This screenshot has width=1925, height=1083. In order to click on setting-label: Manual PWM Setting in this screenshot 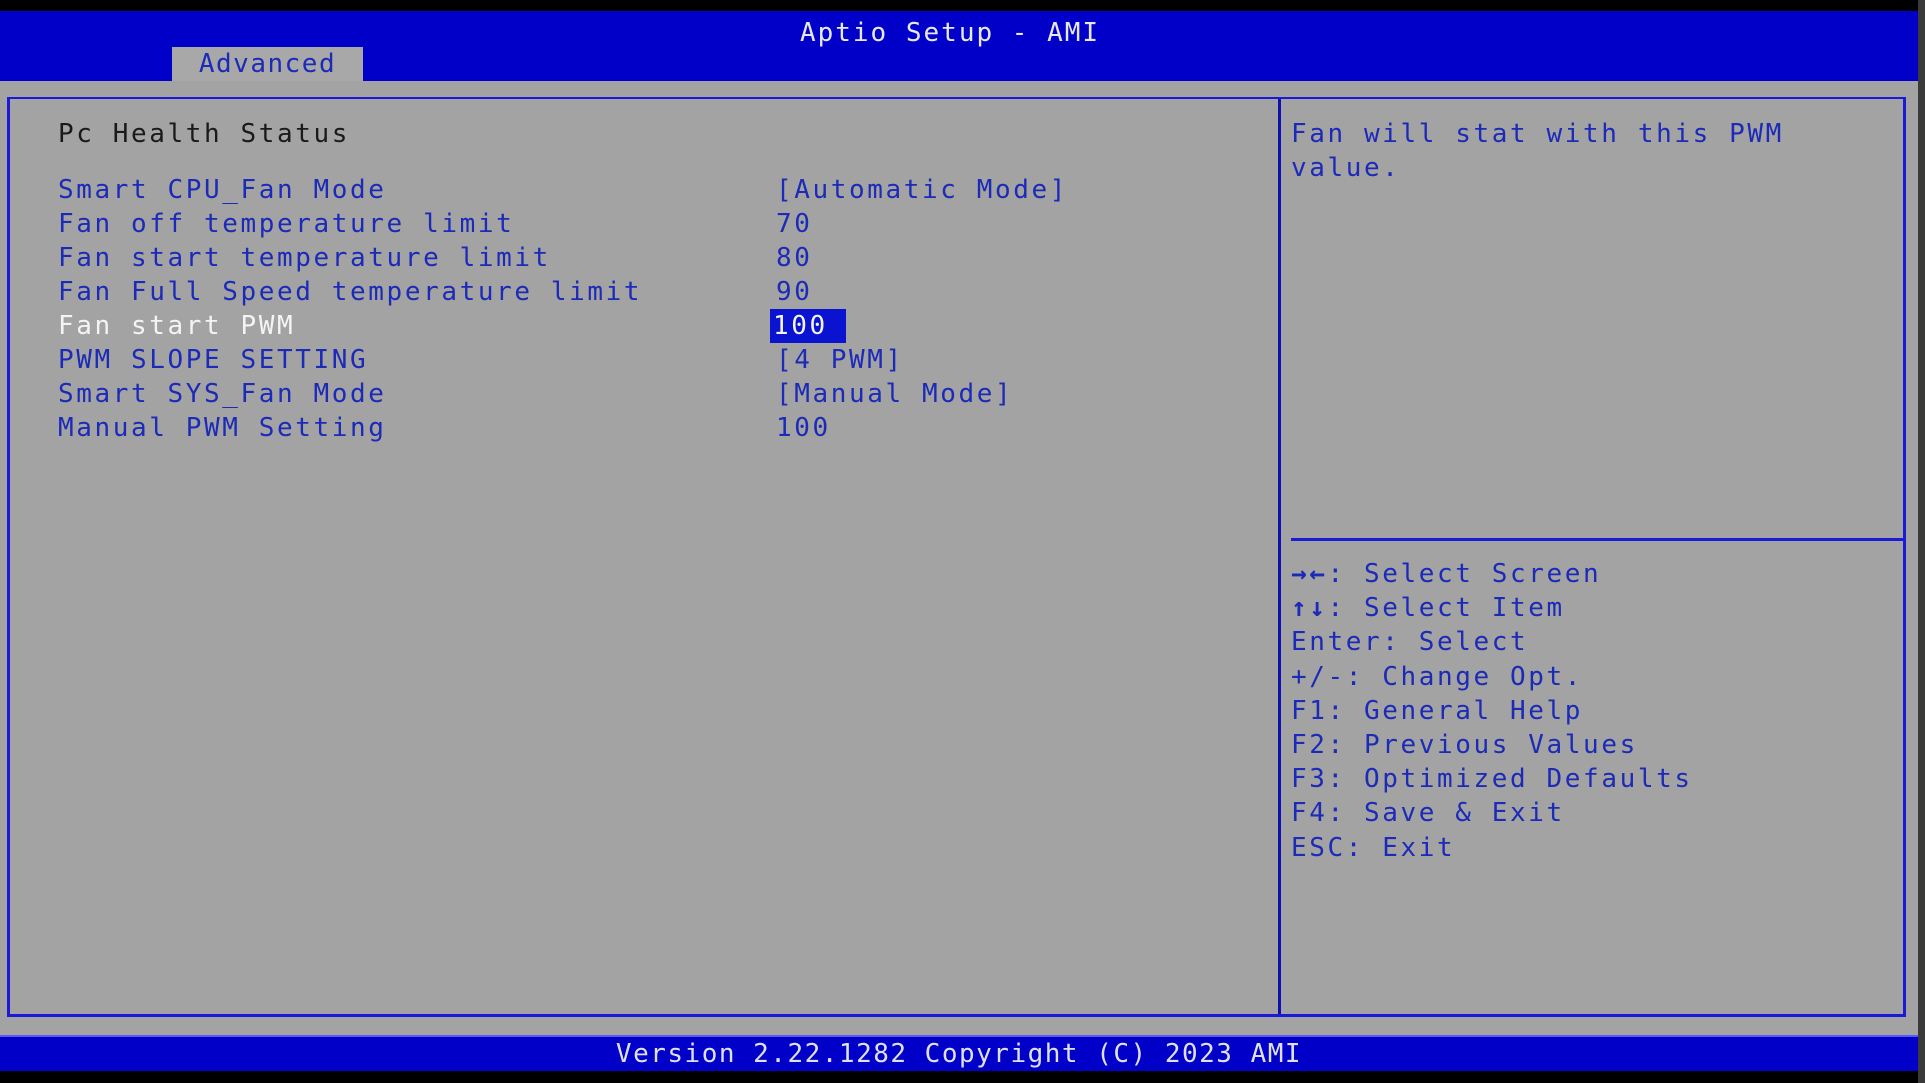, I will do `click(222, 428)`.